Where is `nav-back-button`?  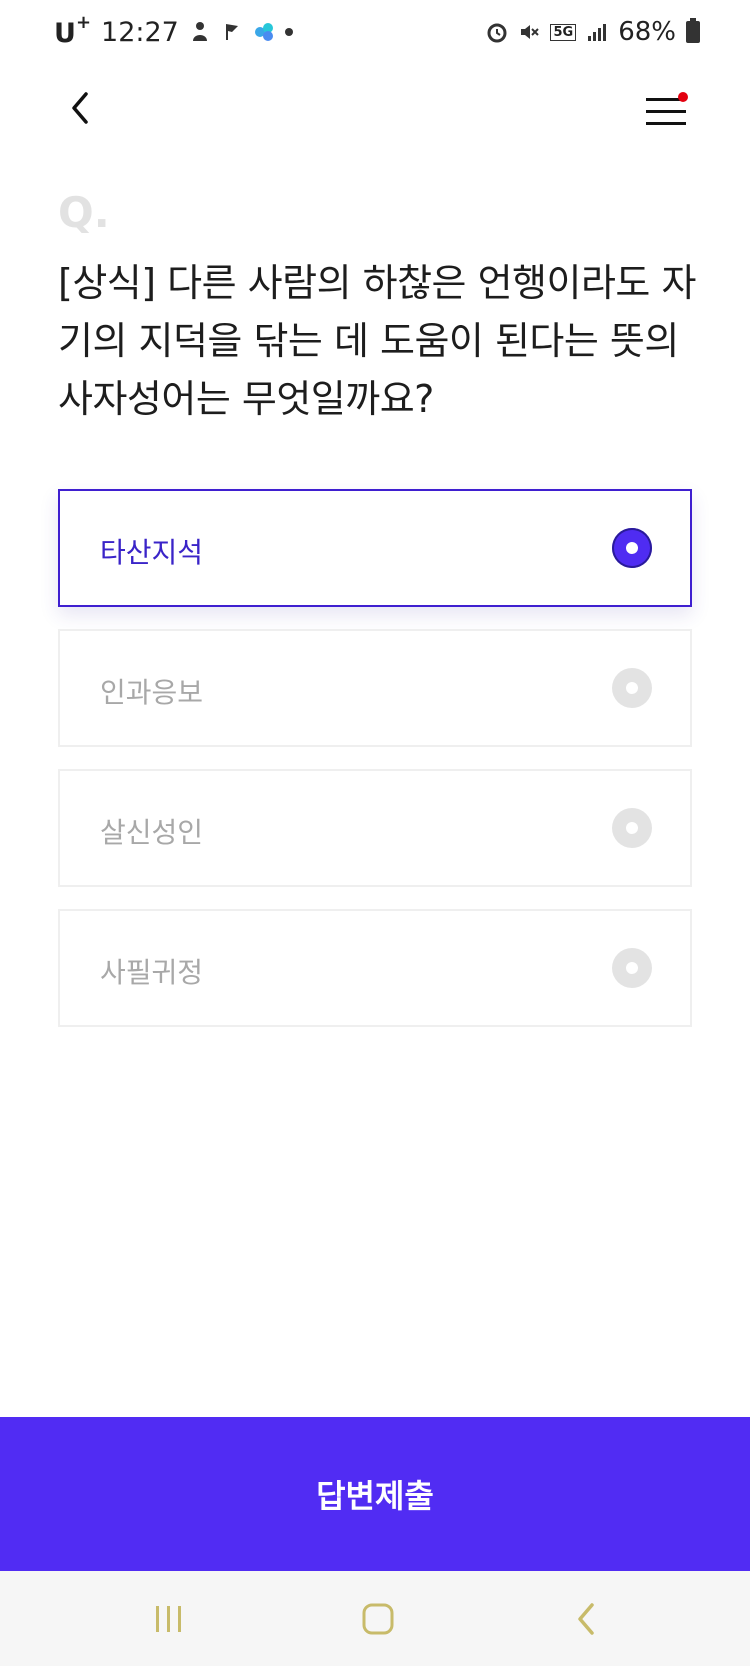 nav-back-button is located at coordinates (588, 1619).